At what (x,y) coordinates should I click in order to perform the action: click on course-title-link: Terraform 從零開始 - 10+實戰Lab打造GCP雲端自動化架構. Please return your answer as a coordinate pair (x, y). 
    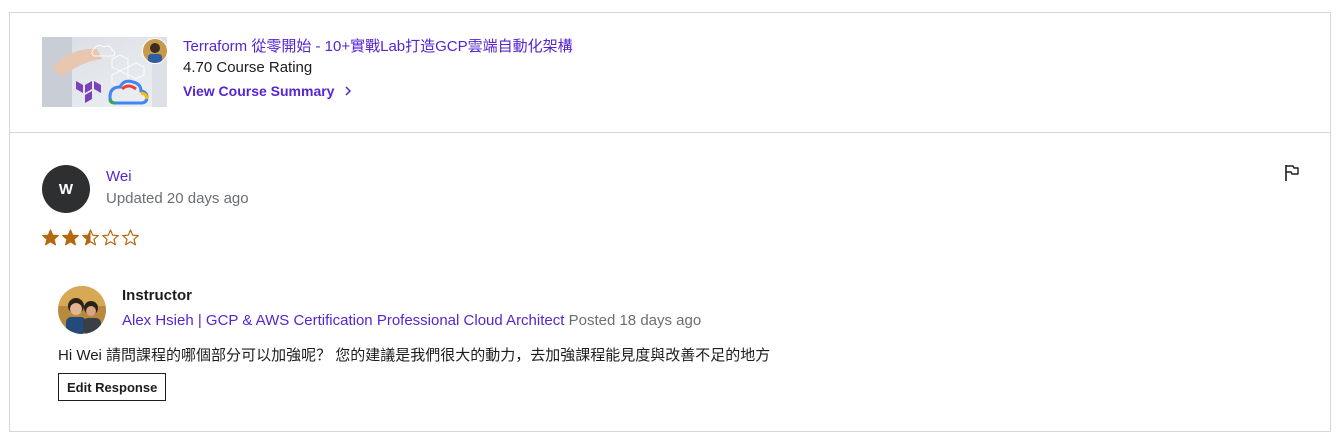
    Looking at the image, I should click on (378, 45).